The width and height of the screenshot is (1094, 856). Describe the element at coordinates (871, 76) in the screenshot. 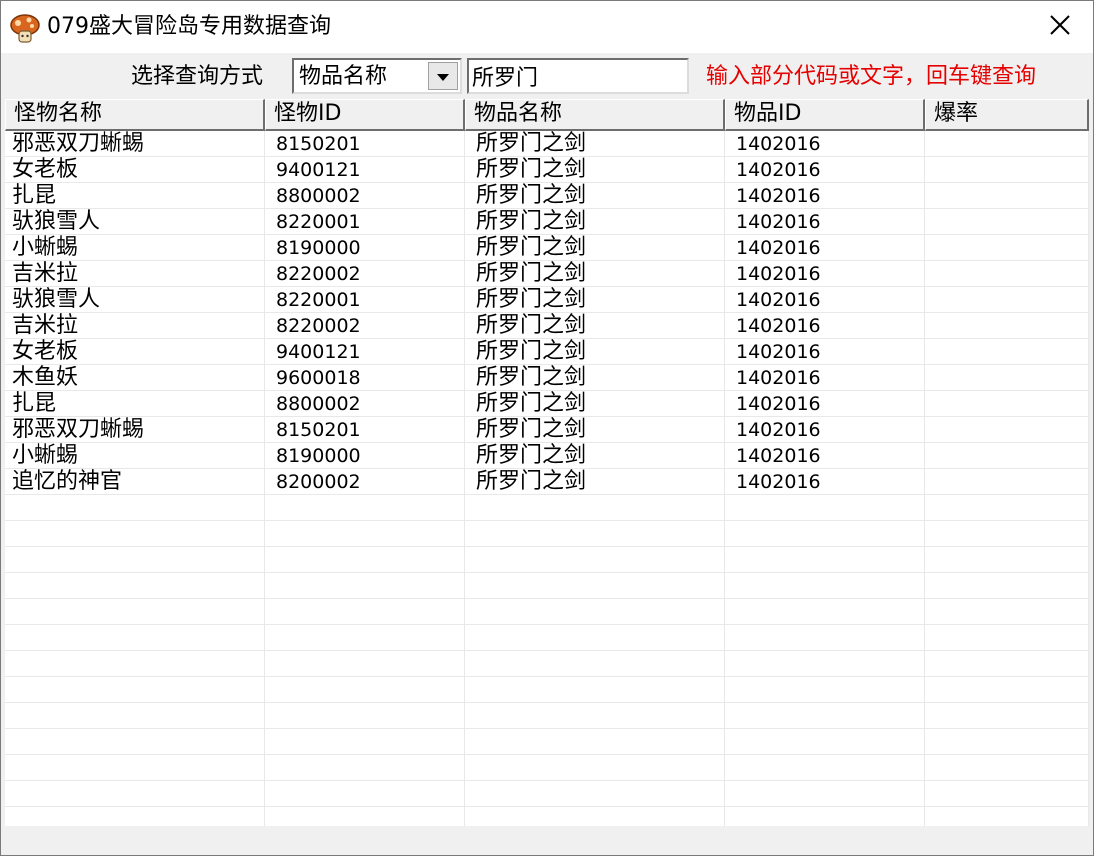

I see `search-hint: 输入部分代码或文字，回车键查询` at that location.